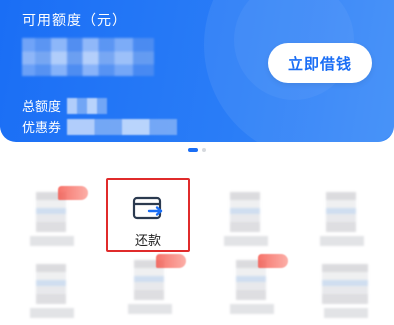 This screenshot has width=394, height=325. What do you see at coordinates (204, 150) in the screenshot?
I see `carousel-dot` at bounding box center [204, 150].